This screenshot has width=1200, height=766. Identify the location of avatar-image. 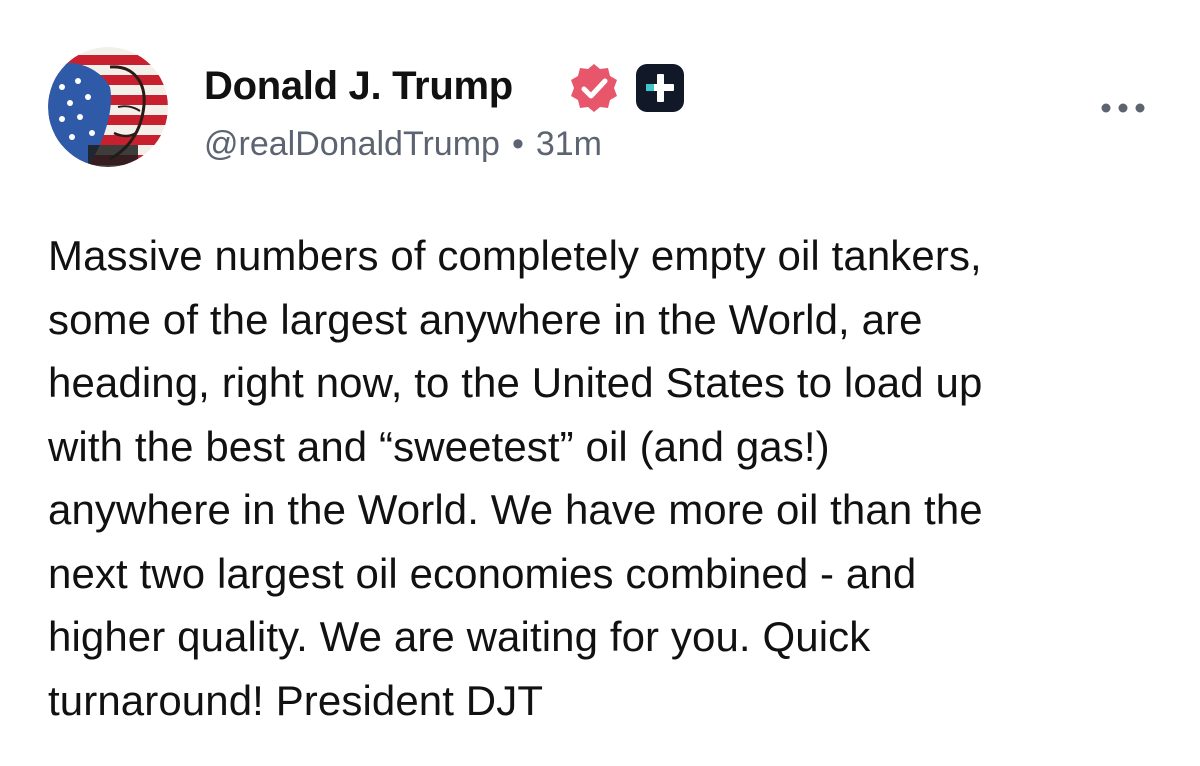
(108, 107).